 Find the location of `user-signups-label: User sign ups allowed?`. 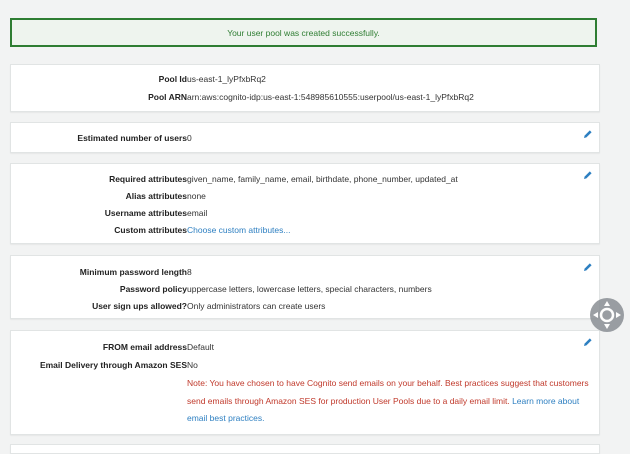

user-signups-label: User sign ups allowed? is located at coordinates (139, 306).